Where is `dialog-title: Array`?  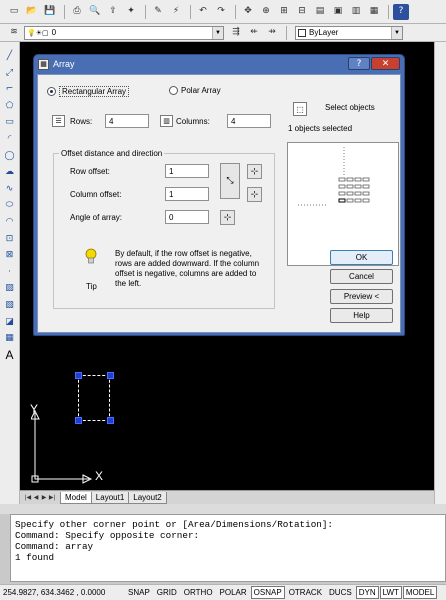 dialog-title: Array is located at coordinates (64, 64).